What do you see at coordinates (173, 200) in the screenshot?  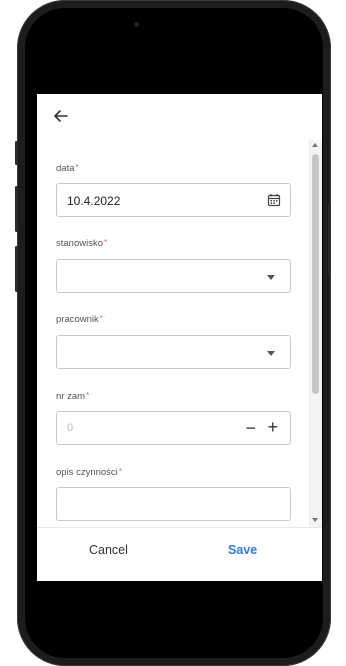 I see `date-field: 10.4.2022` at bounding box center [173, 200].